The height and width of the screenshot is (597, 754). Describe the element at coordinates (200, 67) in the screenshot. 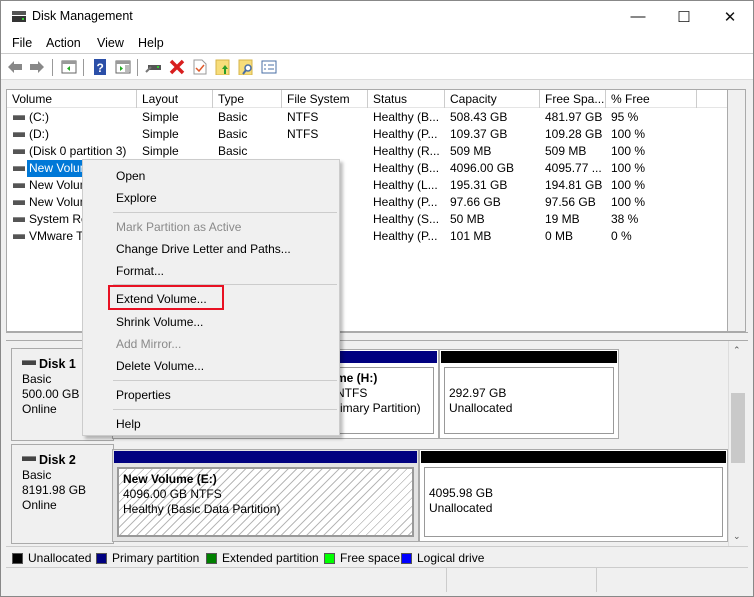

I see `check-button` at that location.